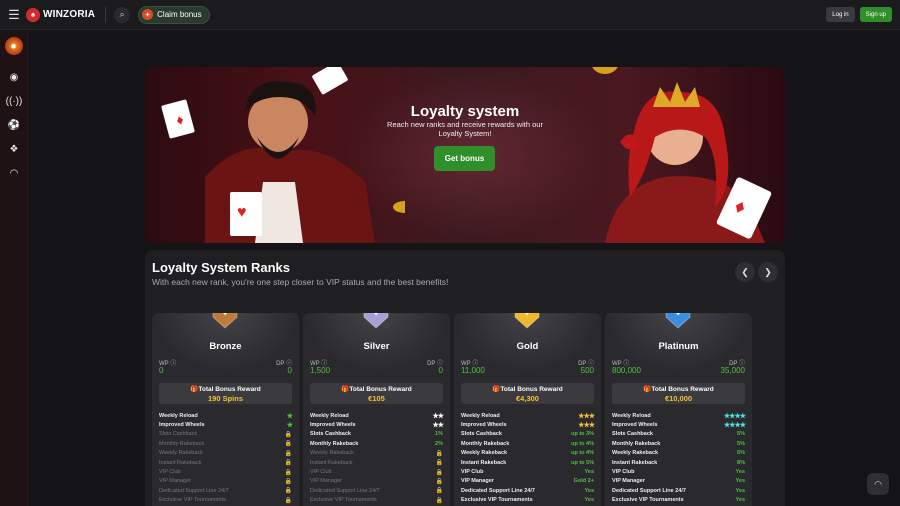 The height and width of the screenshot is (506, 900). What do you see at coordinates (678, 500) in the screenshot?
I see `feature-row: Exclusive VIP Tournaments Yes` at bounding box center [678, 500].